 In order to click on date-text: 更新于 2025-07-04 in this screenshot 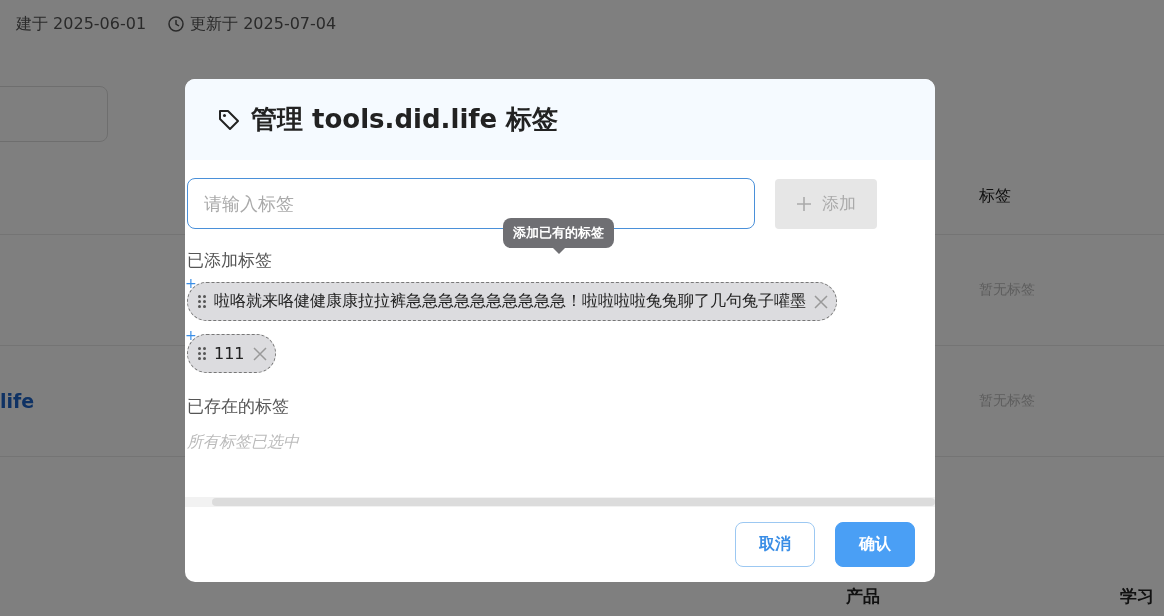, I will do `click(252, 24)`.